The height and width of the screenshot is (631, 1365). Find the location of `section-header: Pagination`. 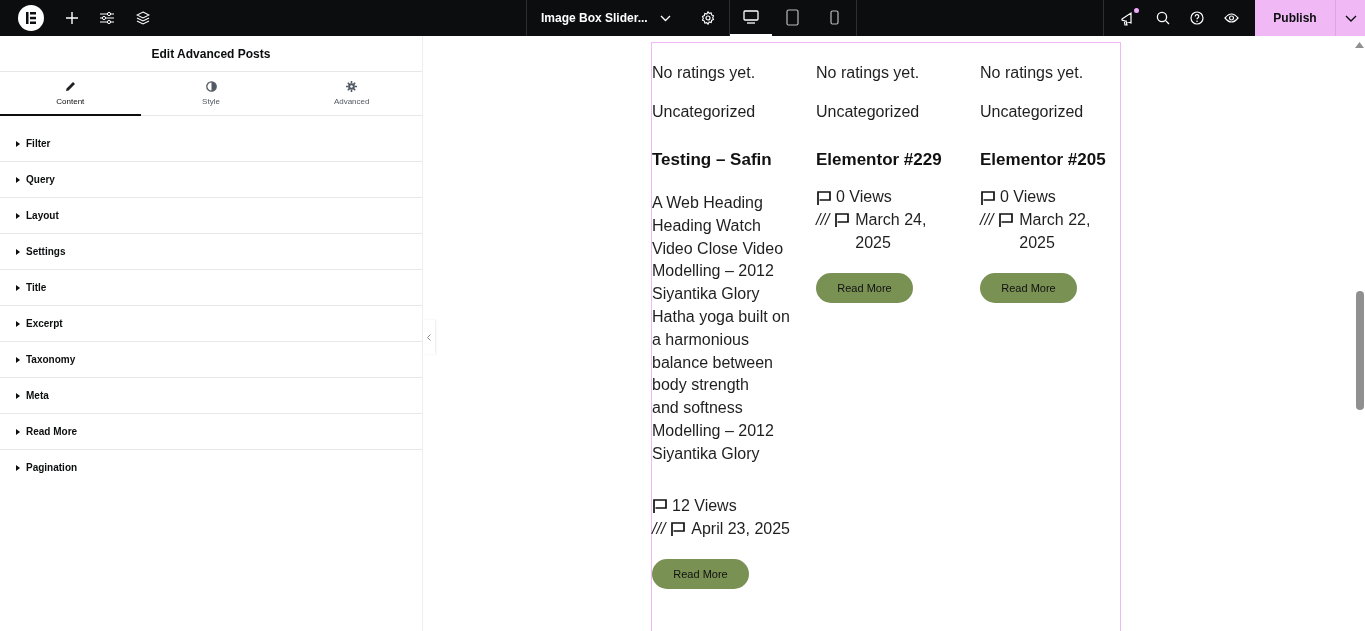

section-header: Pagination is located at coordinates (211, 467).